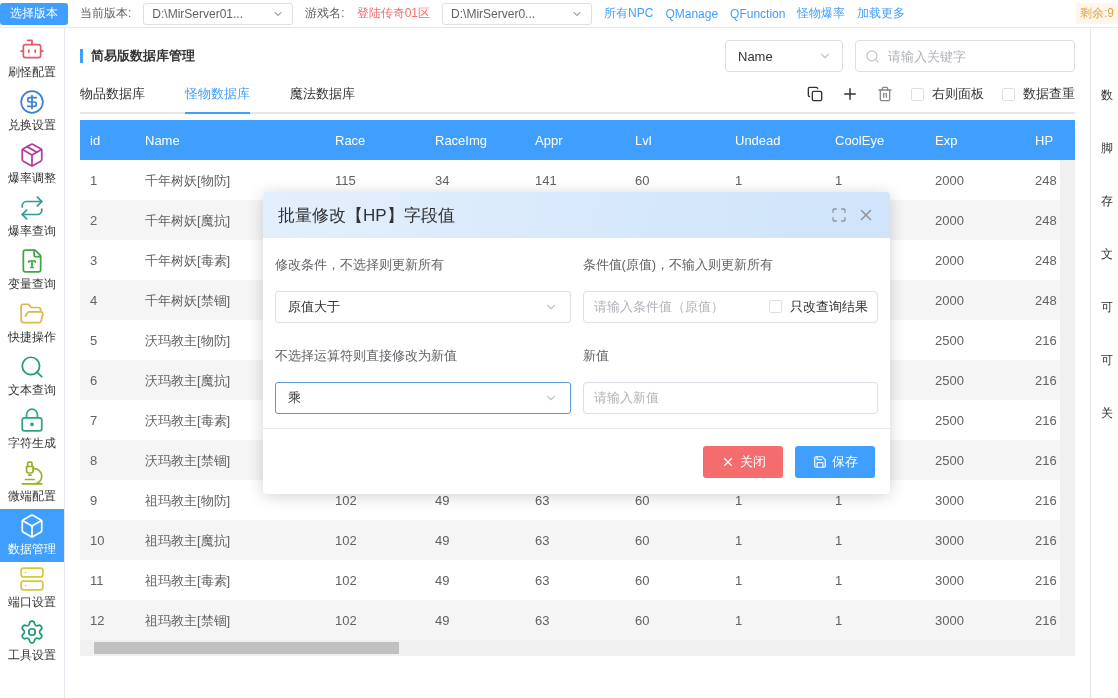 The image size is (1118, 698). Describe the element at coordinates (829, 306) in the screenshot. I see `checkbox-label: 只改查询结果` at that location.